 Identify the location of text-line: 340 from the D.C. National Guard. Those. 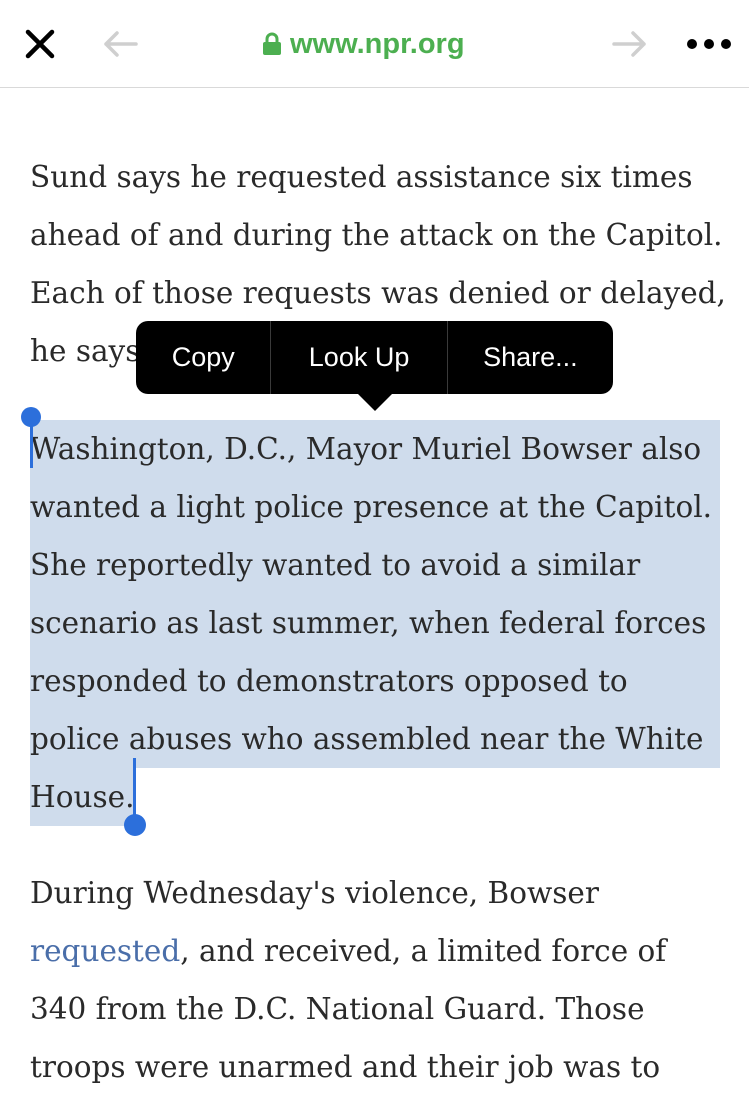
(337, 1009).